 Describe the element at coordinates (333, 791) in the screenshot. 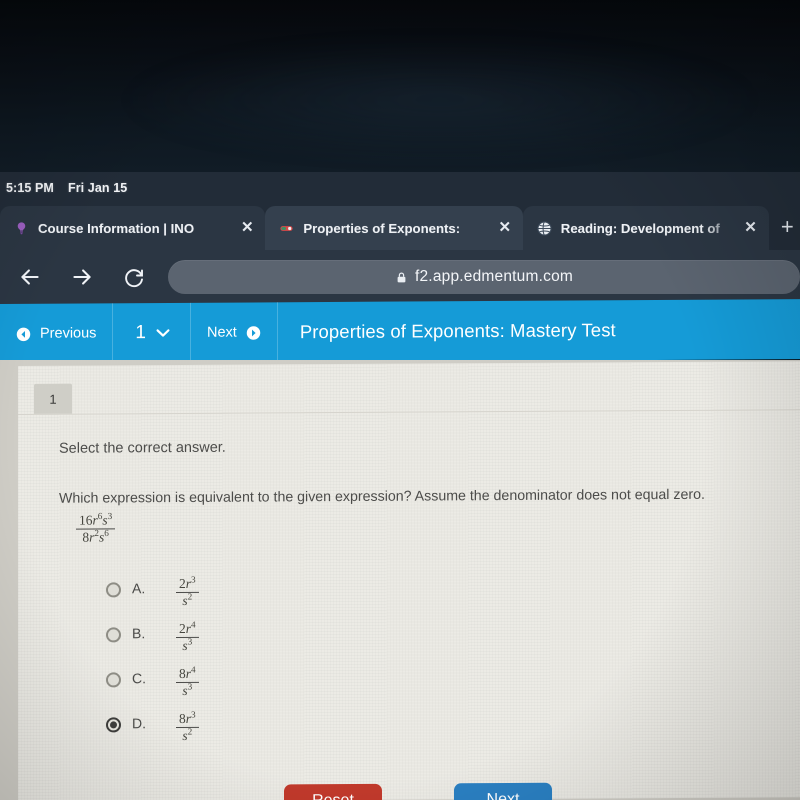

I see `reset-button: Reset` at that location.